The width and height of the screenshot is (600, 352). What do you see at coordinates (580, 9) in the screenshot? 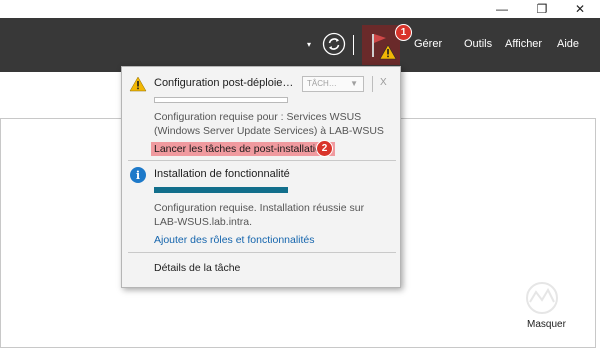
I see `close-window-button: ✕` at bounding box center [580, 9].